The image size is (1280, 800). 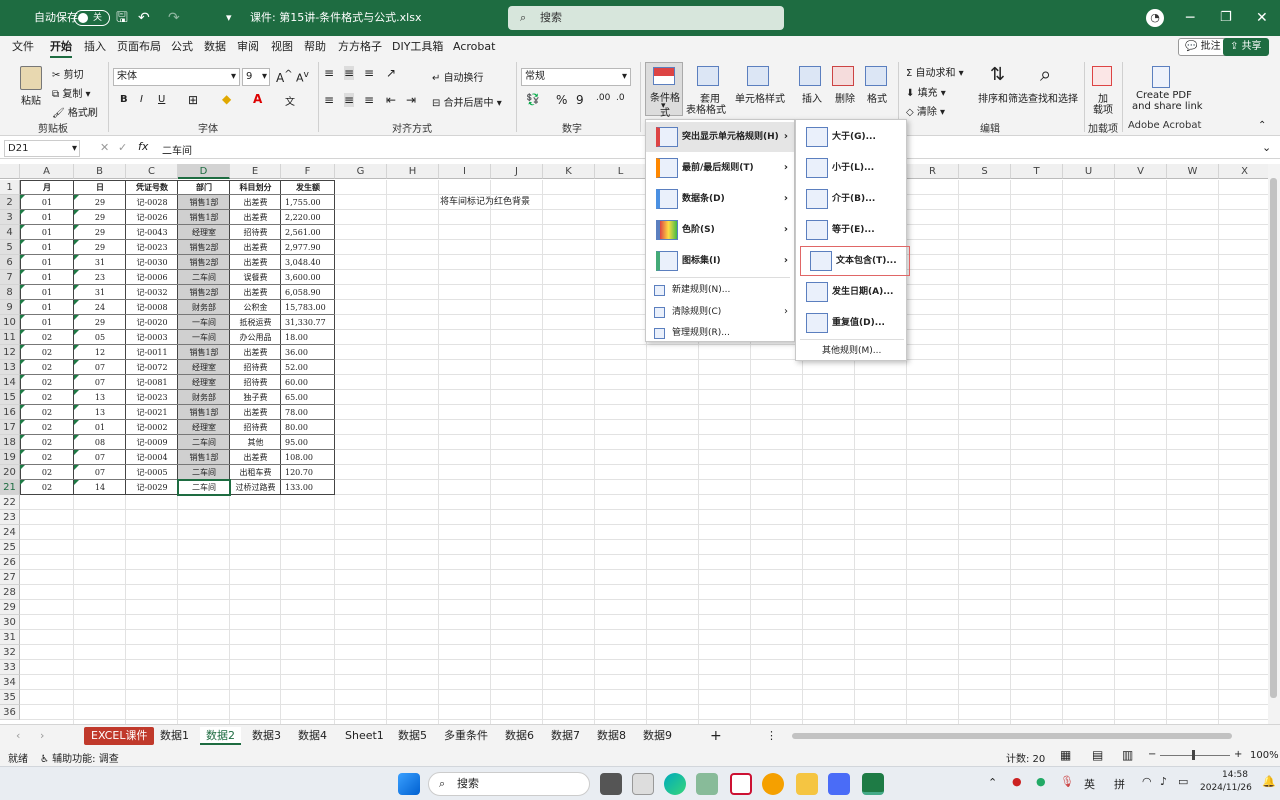 What do you see at coordinates (876, 76) in the screenshot?
I see `format-cells-icon` at bounding box center [876, 76].